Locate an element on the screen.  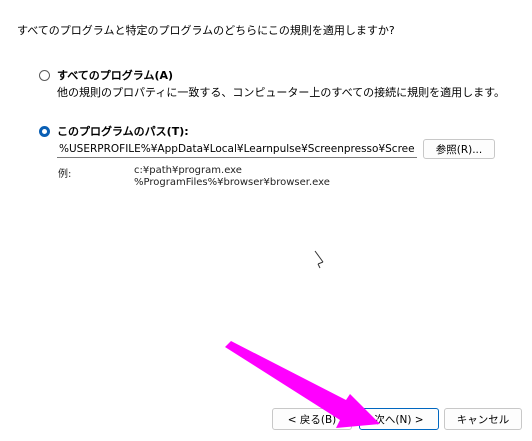
radio-program-path-label: このプログラムのパス(T): is located at coordinates (123, 131).